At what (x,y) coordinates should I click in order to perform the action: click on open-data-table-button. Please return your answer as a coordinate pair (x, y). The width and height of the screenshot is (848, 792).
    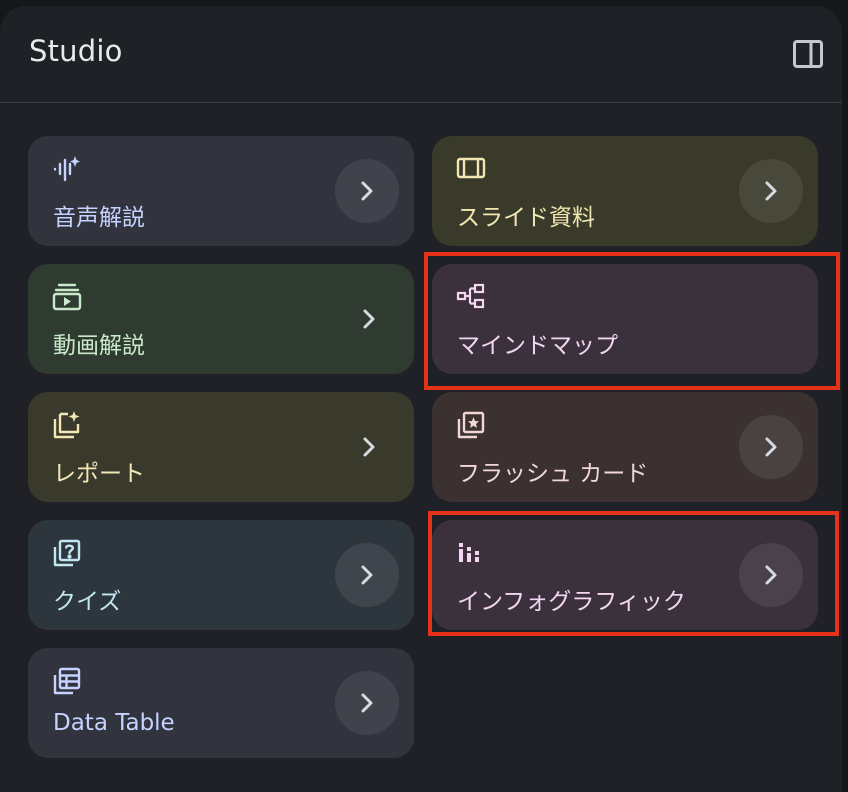
    Looking at the image, I should click on (367, 703).